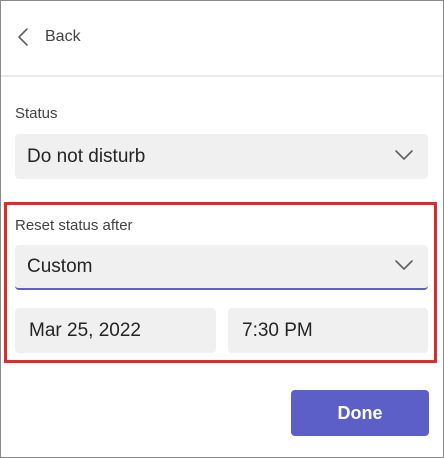 The width and height of the screenshot is (444, 458). What do you see at coordinates (63, 36) in the screenshot?
I see `back-label: Back` at bounding box center [63, 36].